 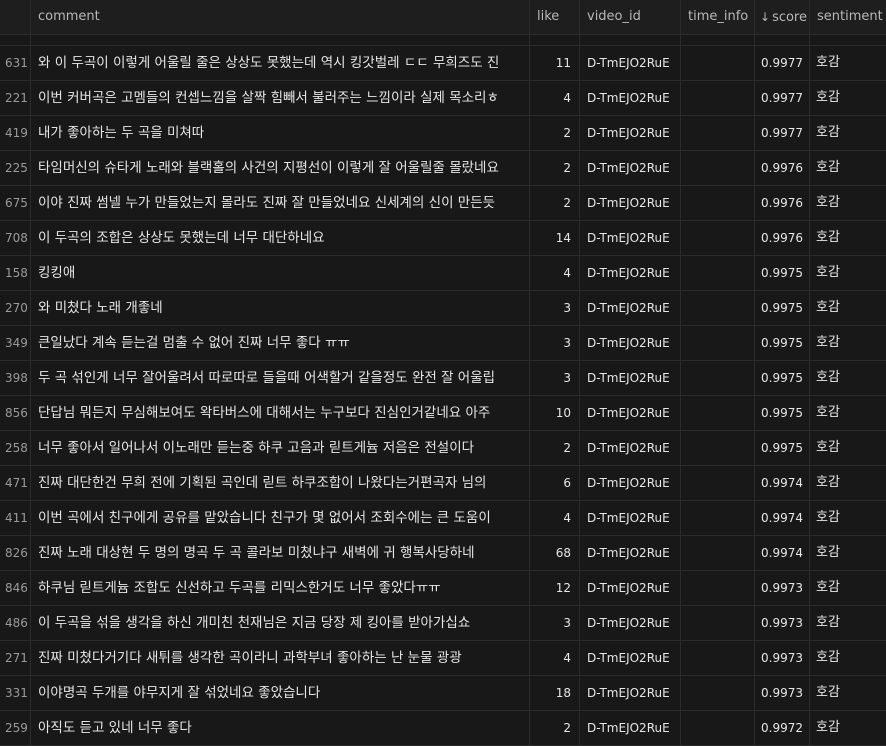 I want to click on comment-cell: 큰일났다 계속 듣는걸 멈출 수 없어 진짜 너무 좋다 ㅠㅠ, so click(x=280, y=343).